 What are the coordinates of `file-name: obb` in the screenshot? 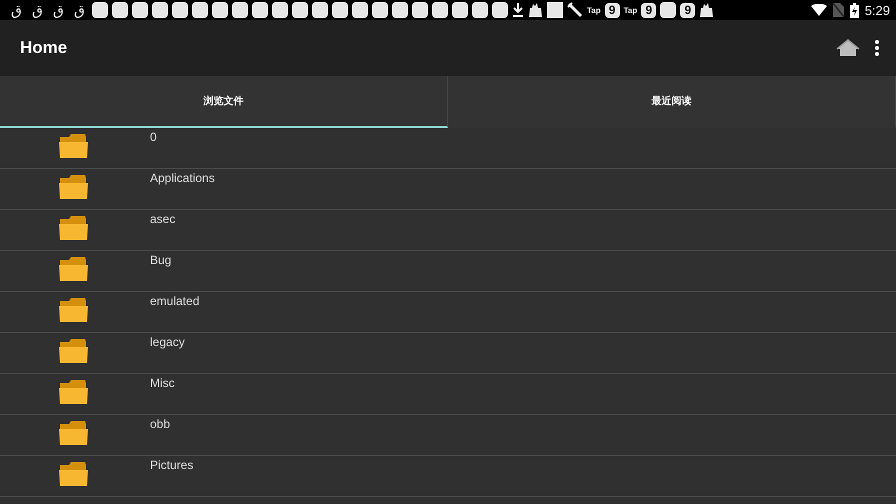 It's located at (160, 424).